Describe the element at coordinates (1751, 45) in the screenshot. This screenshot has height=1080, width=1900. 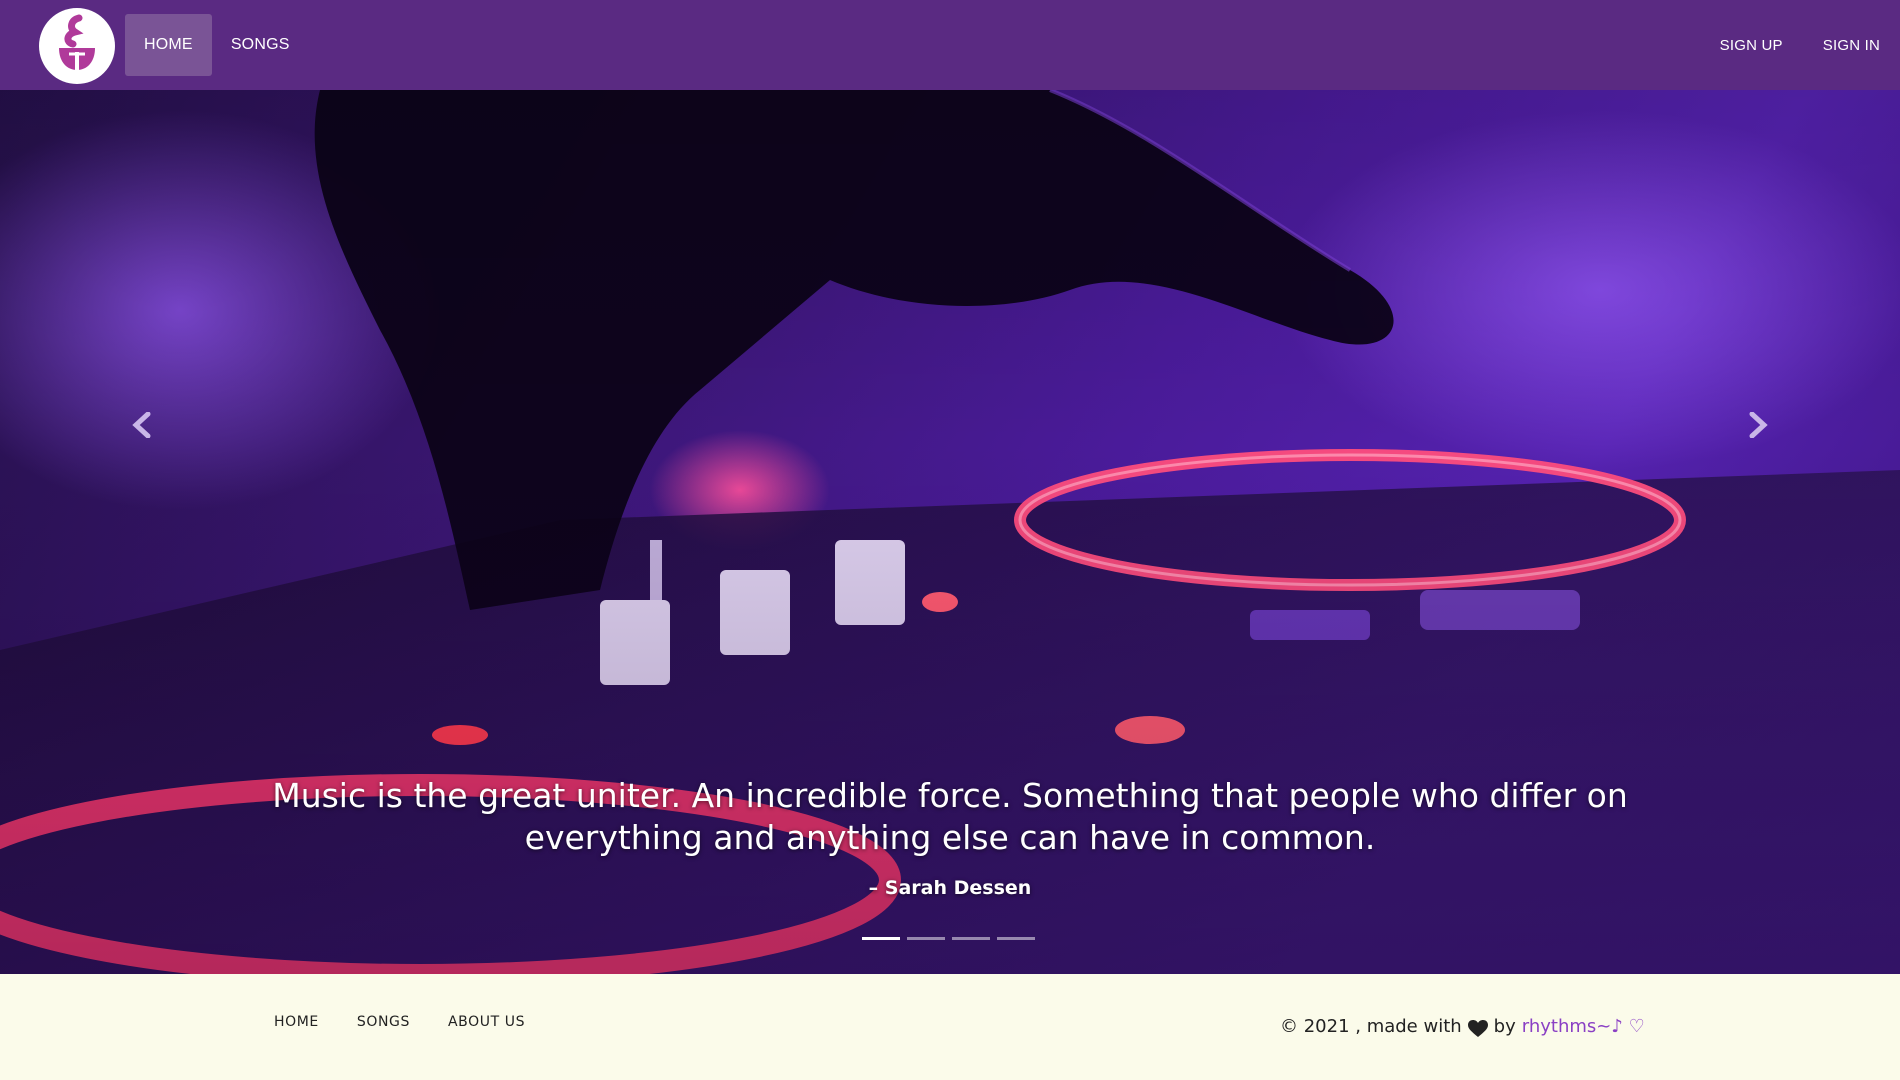
I see `sign-up-link: SIGN UP` at that location.